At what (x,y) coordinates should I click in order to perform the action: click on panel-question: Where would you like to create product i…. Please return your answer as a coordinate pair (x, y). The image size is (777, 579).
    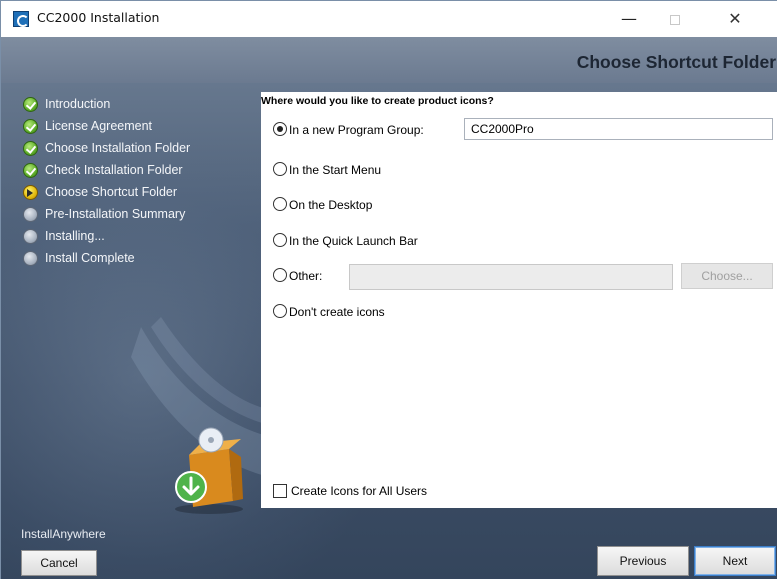
    Looking at the image, I should click on (377, 101).